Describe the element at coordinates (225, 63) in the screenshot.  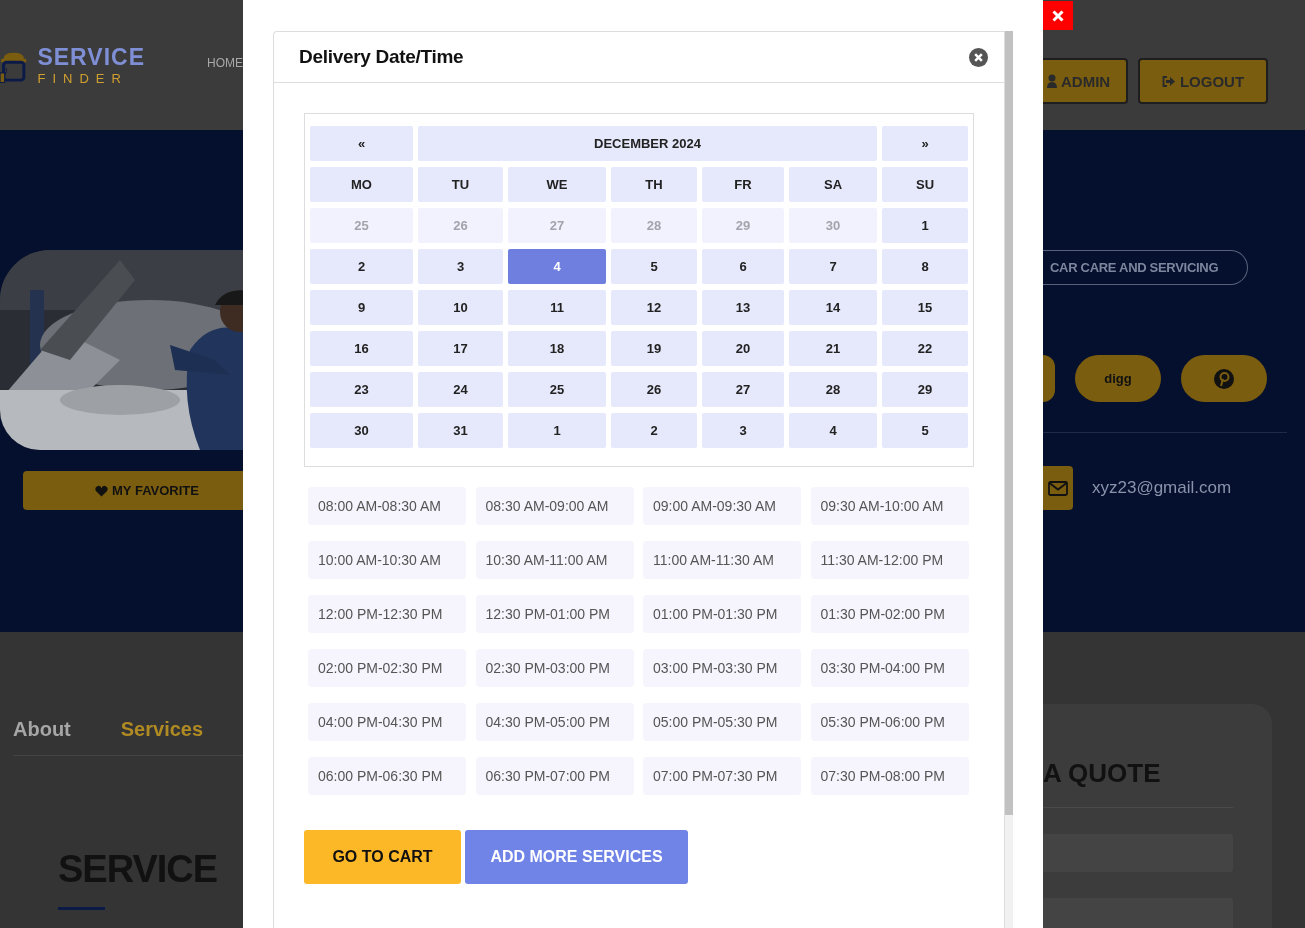
I see `nav-link: HOME` at that location.